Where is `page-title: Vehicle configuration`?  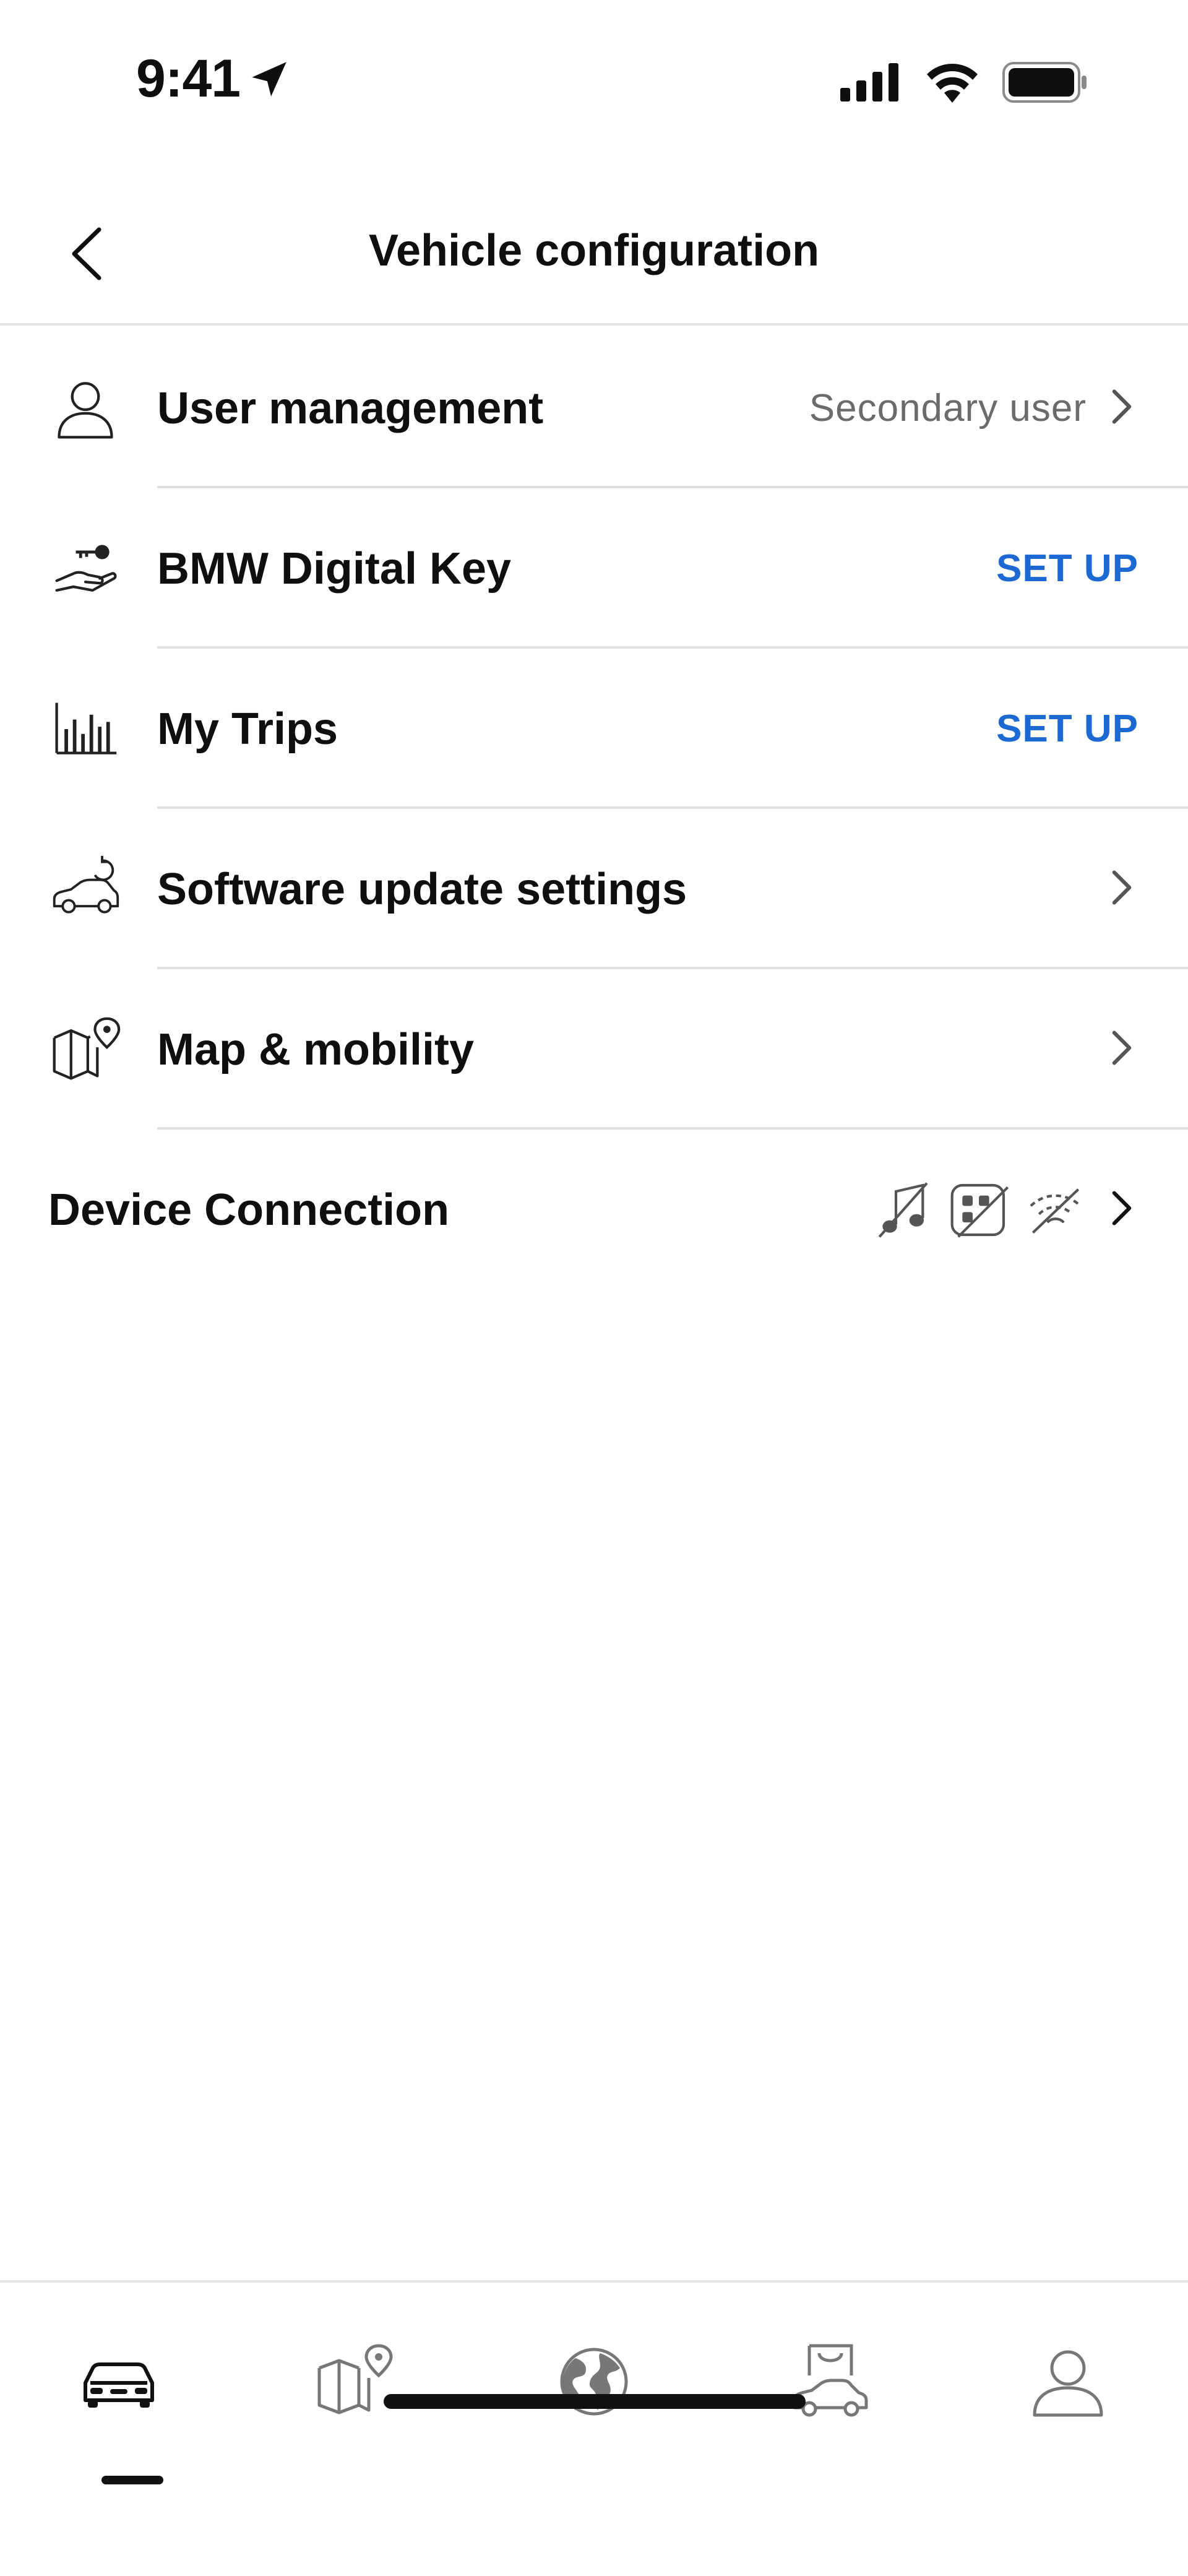 page-title: Vehicle configuration is located at coordinates (594, 250).